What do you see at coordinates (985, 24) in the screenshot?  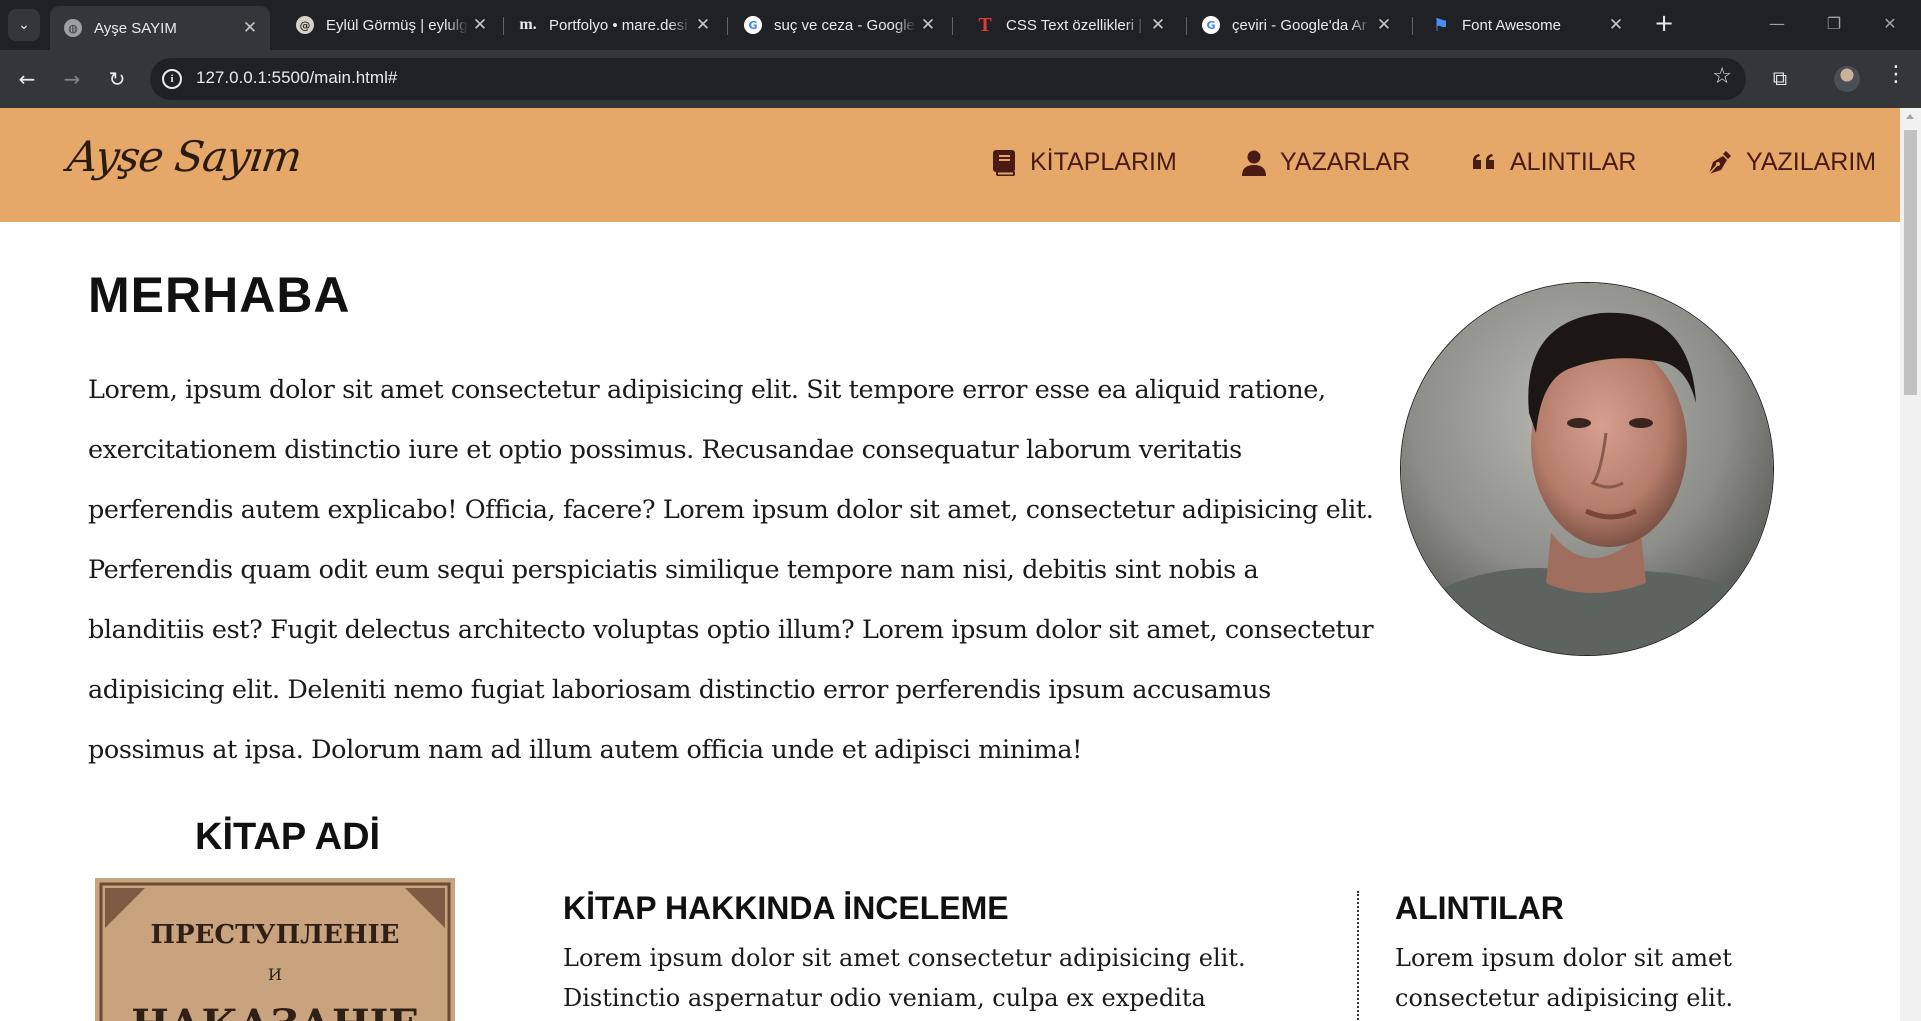 I see `t-icon: T` at bounding box center [985, 24].